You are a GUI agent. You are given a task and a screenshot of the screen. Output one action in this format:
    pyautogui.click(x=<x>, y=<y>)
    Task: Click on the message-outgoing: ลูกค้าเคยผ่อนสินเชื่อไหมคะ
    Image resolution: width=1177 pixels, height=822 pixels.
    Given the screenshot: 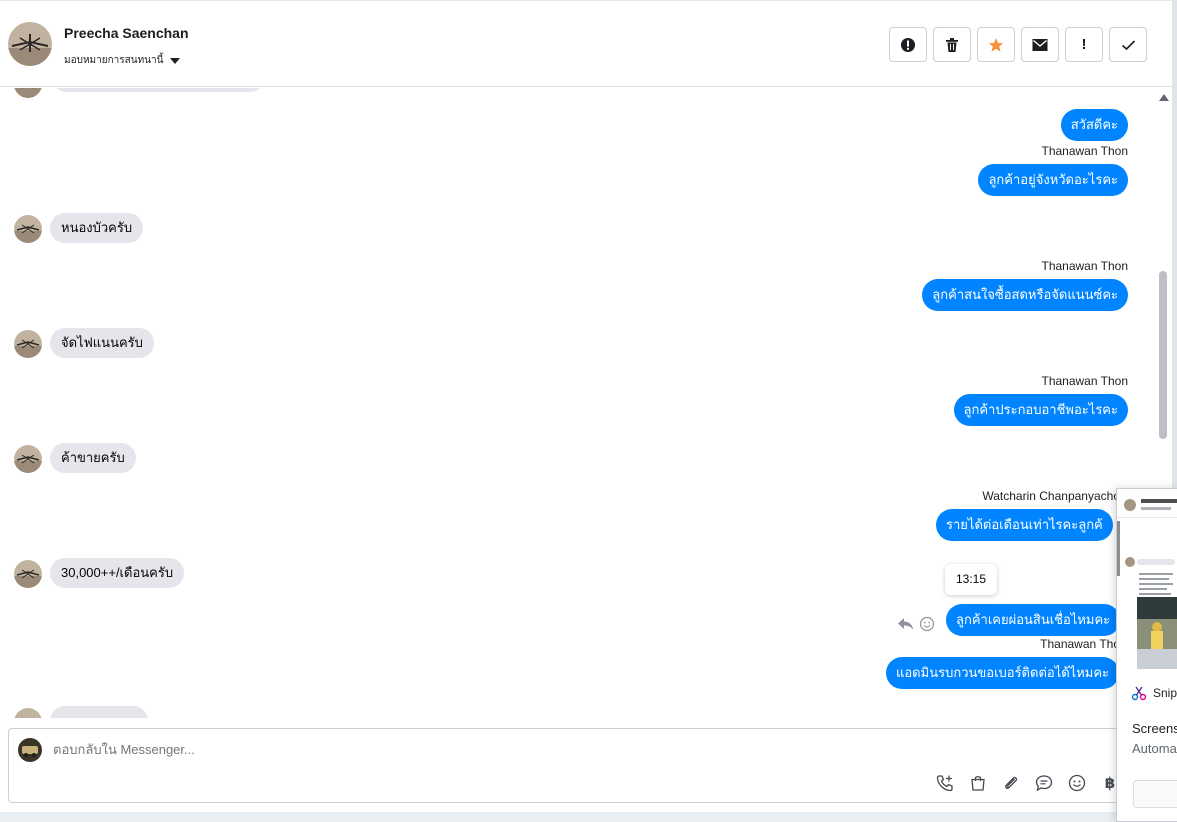 What is the action you would take?
    pyautogui.click(x=1033, y=620)
    